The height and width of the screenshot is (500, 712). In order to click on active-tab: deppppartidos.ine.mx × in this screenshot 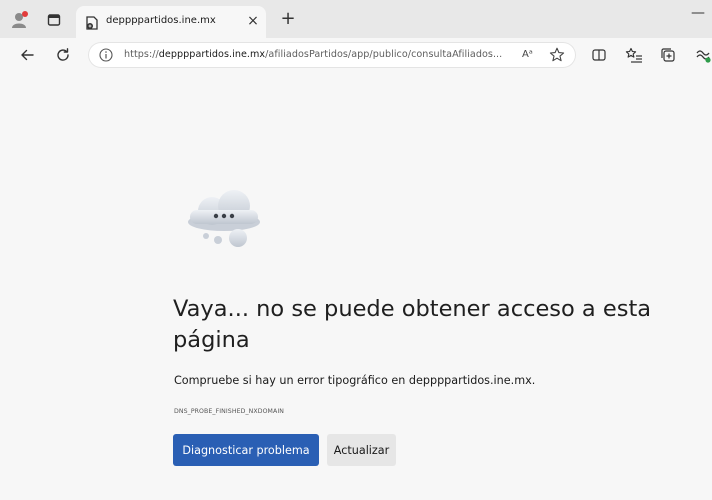, I will do `click(171, 22)`.